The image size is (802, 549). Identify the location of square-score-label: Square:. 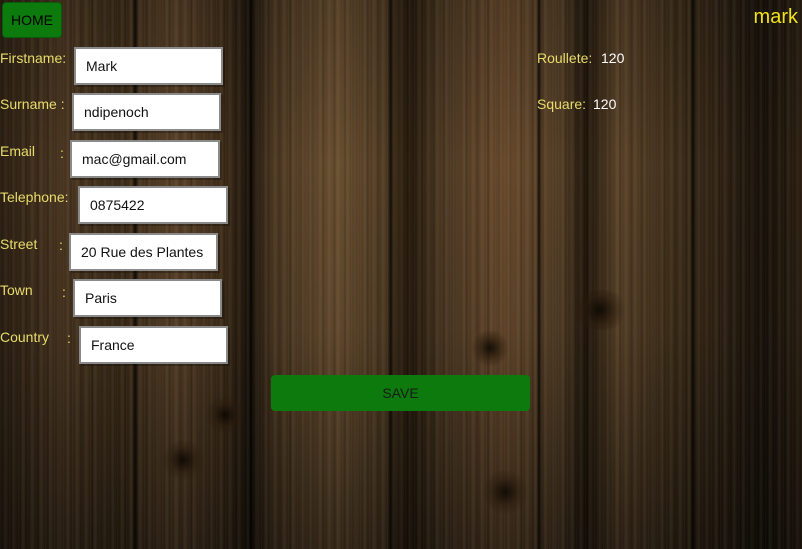
(562, 104).